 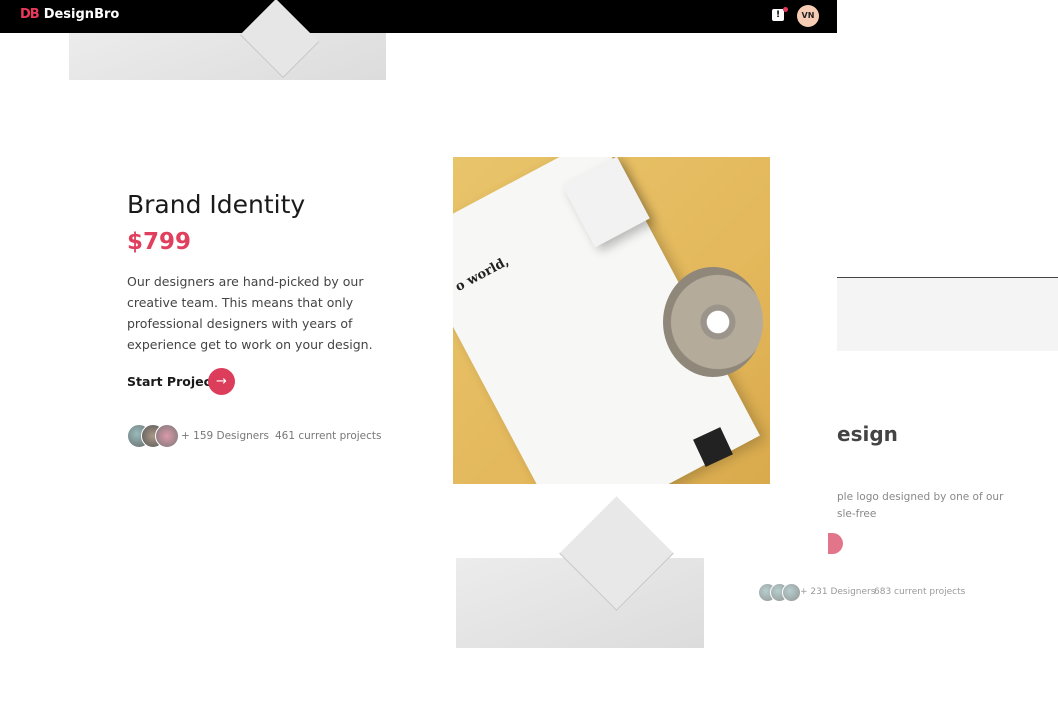 I want to click on card-title: Brand Identity, so click(x=216, y=204).